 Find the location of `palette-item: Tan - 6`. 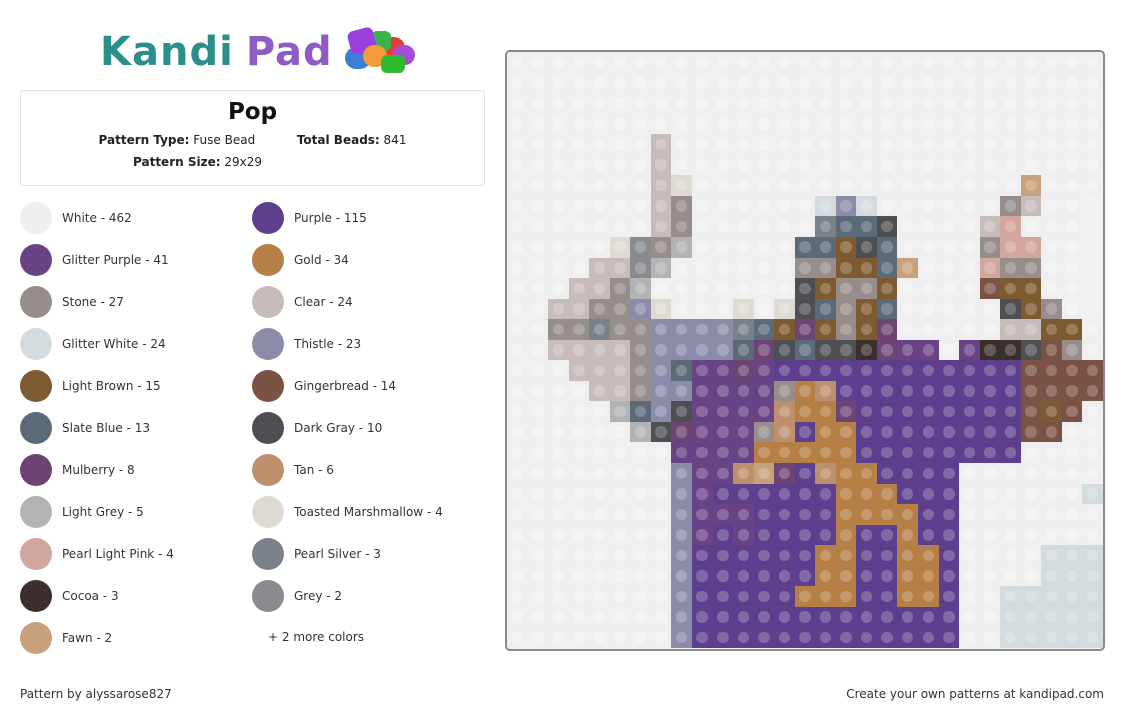

palette-item: Tan - 6 is located at coordinates (293, 470).